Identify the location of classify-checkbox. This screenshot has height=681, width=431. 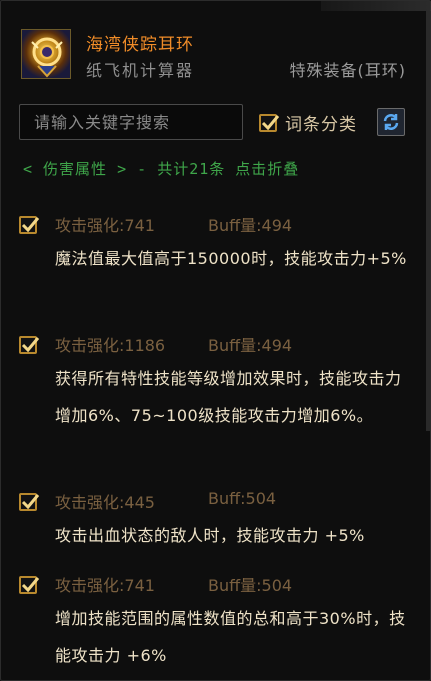
(269, 123).